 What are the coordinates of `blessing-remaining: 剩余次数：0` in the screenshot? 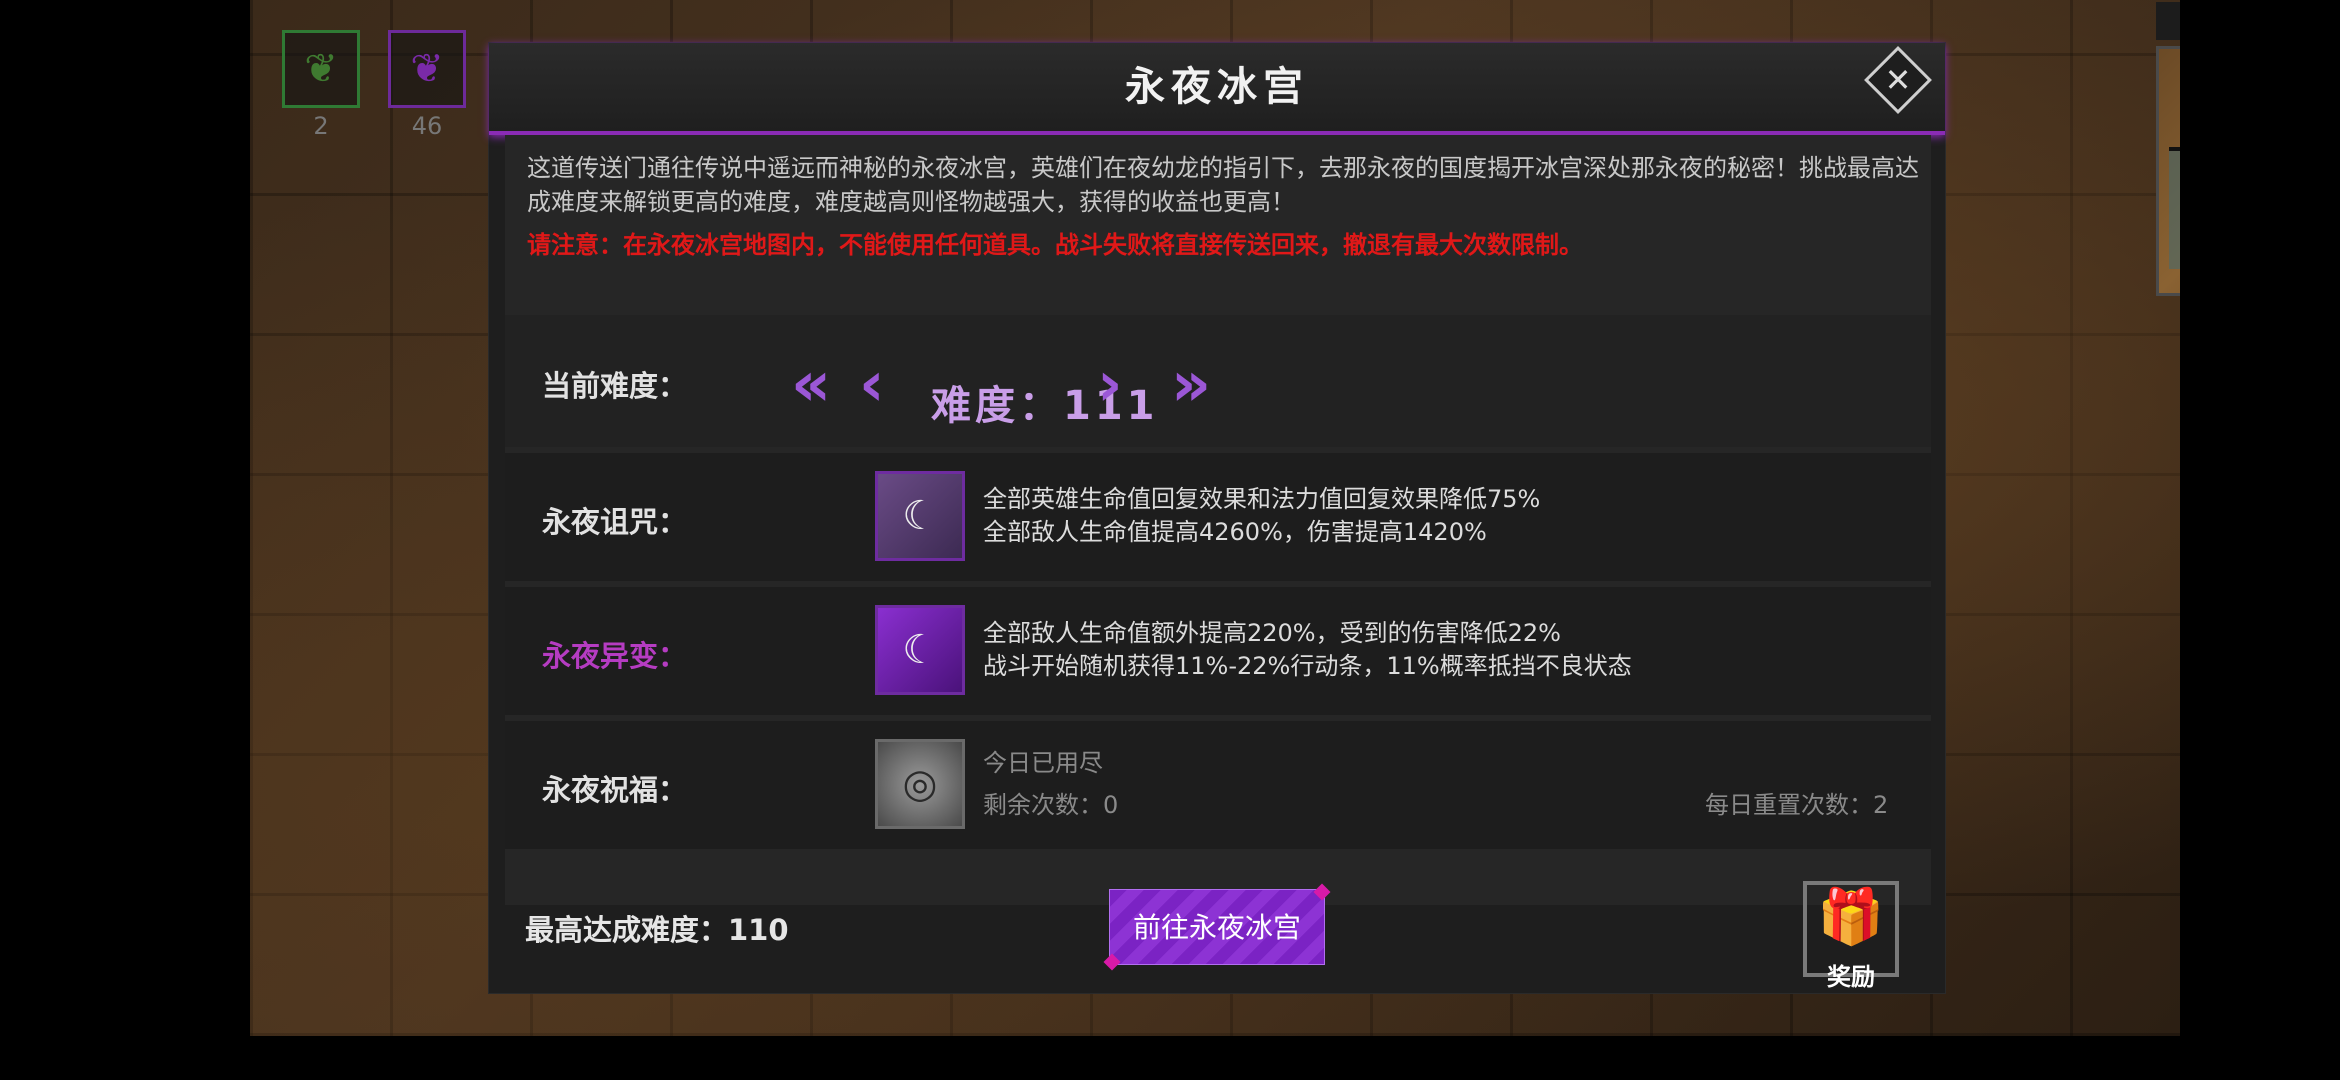 It's located at (1051, 805).